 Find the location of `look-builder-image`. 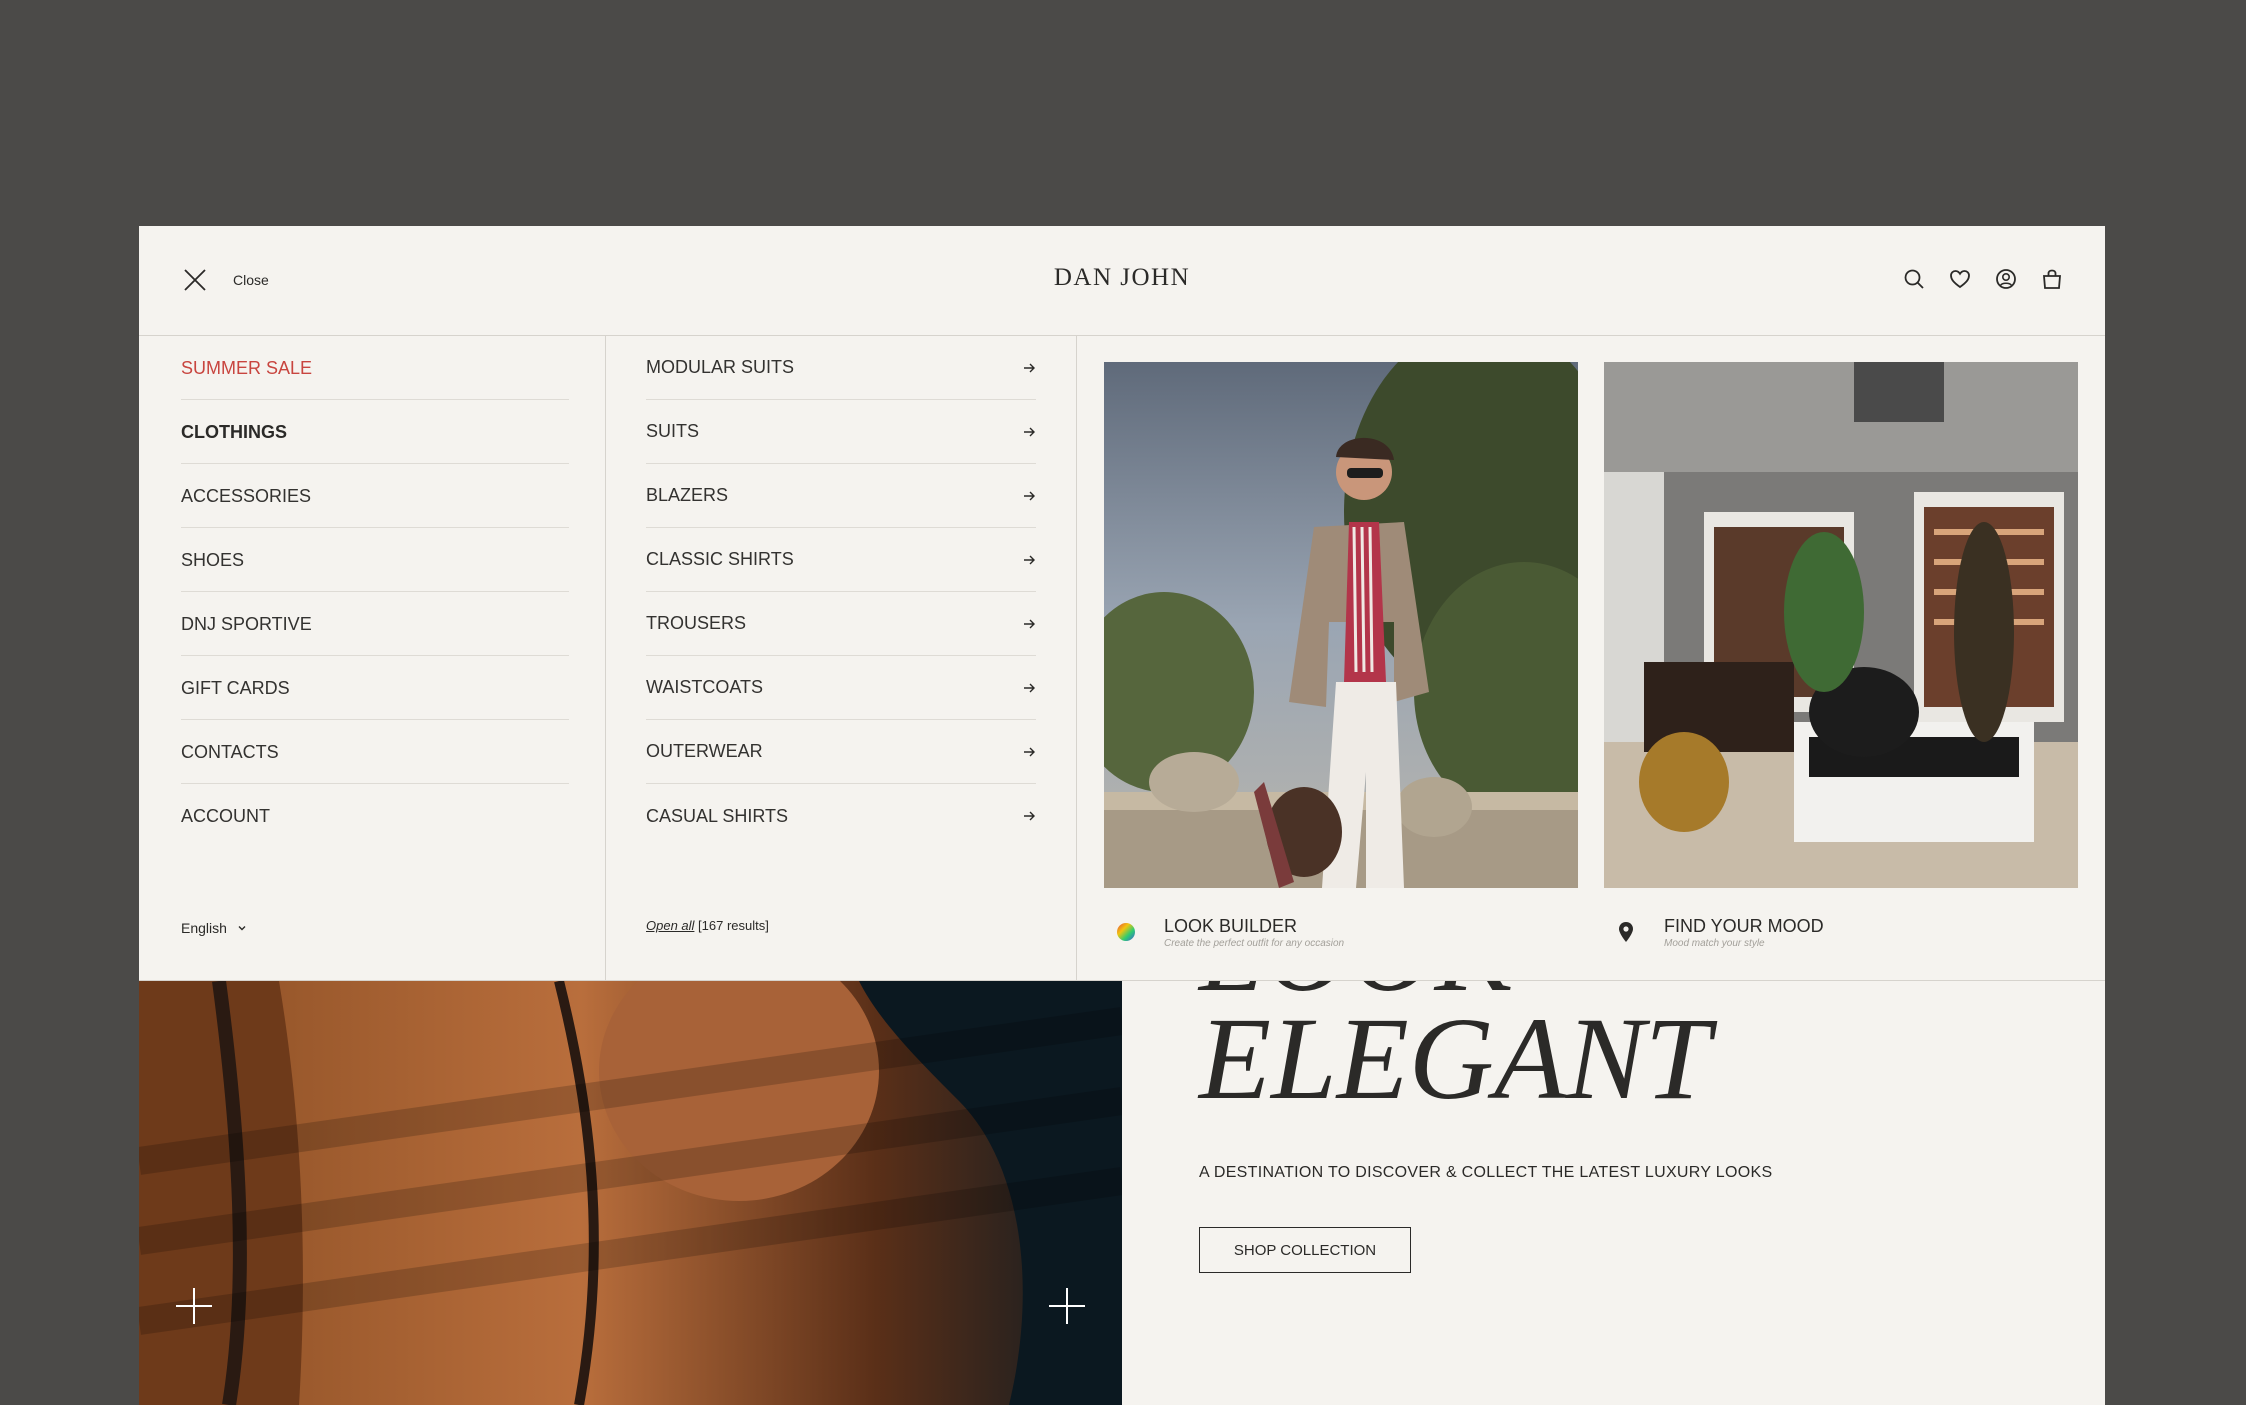

look-builder-image is located at coordinates (1341, 625).